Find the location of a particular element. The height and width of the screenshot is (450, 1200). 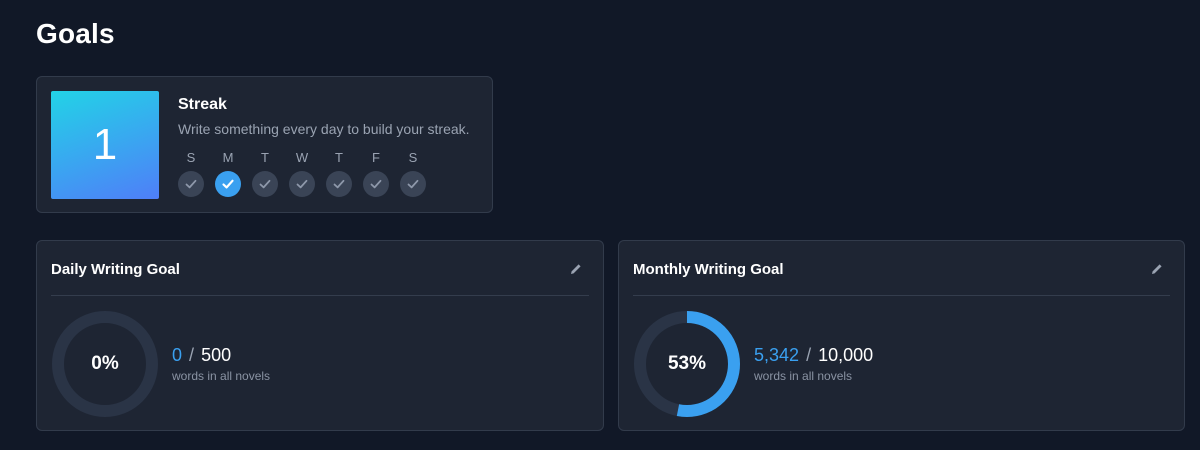

streak-day: M is located at coordinates (233, 173).